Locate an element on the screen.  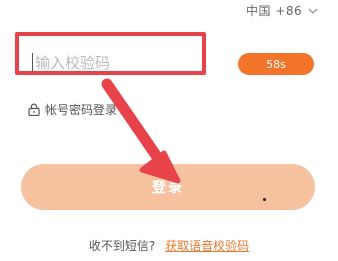
region-selector: 中国 +86 is located at coordinates (282, 10).